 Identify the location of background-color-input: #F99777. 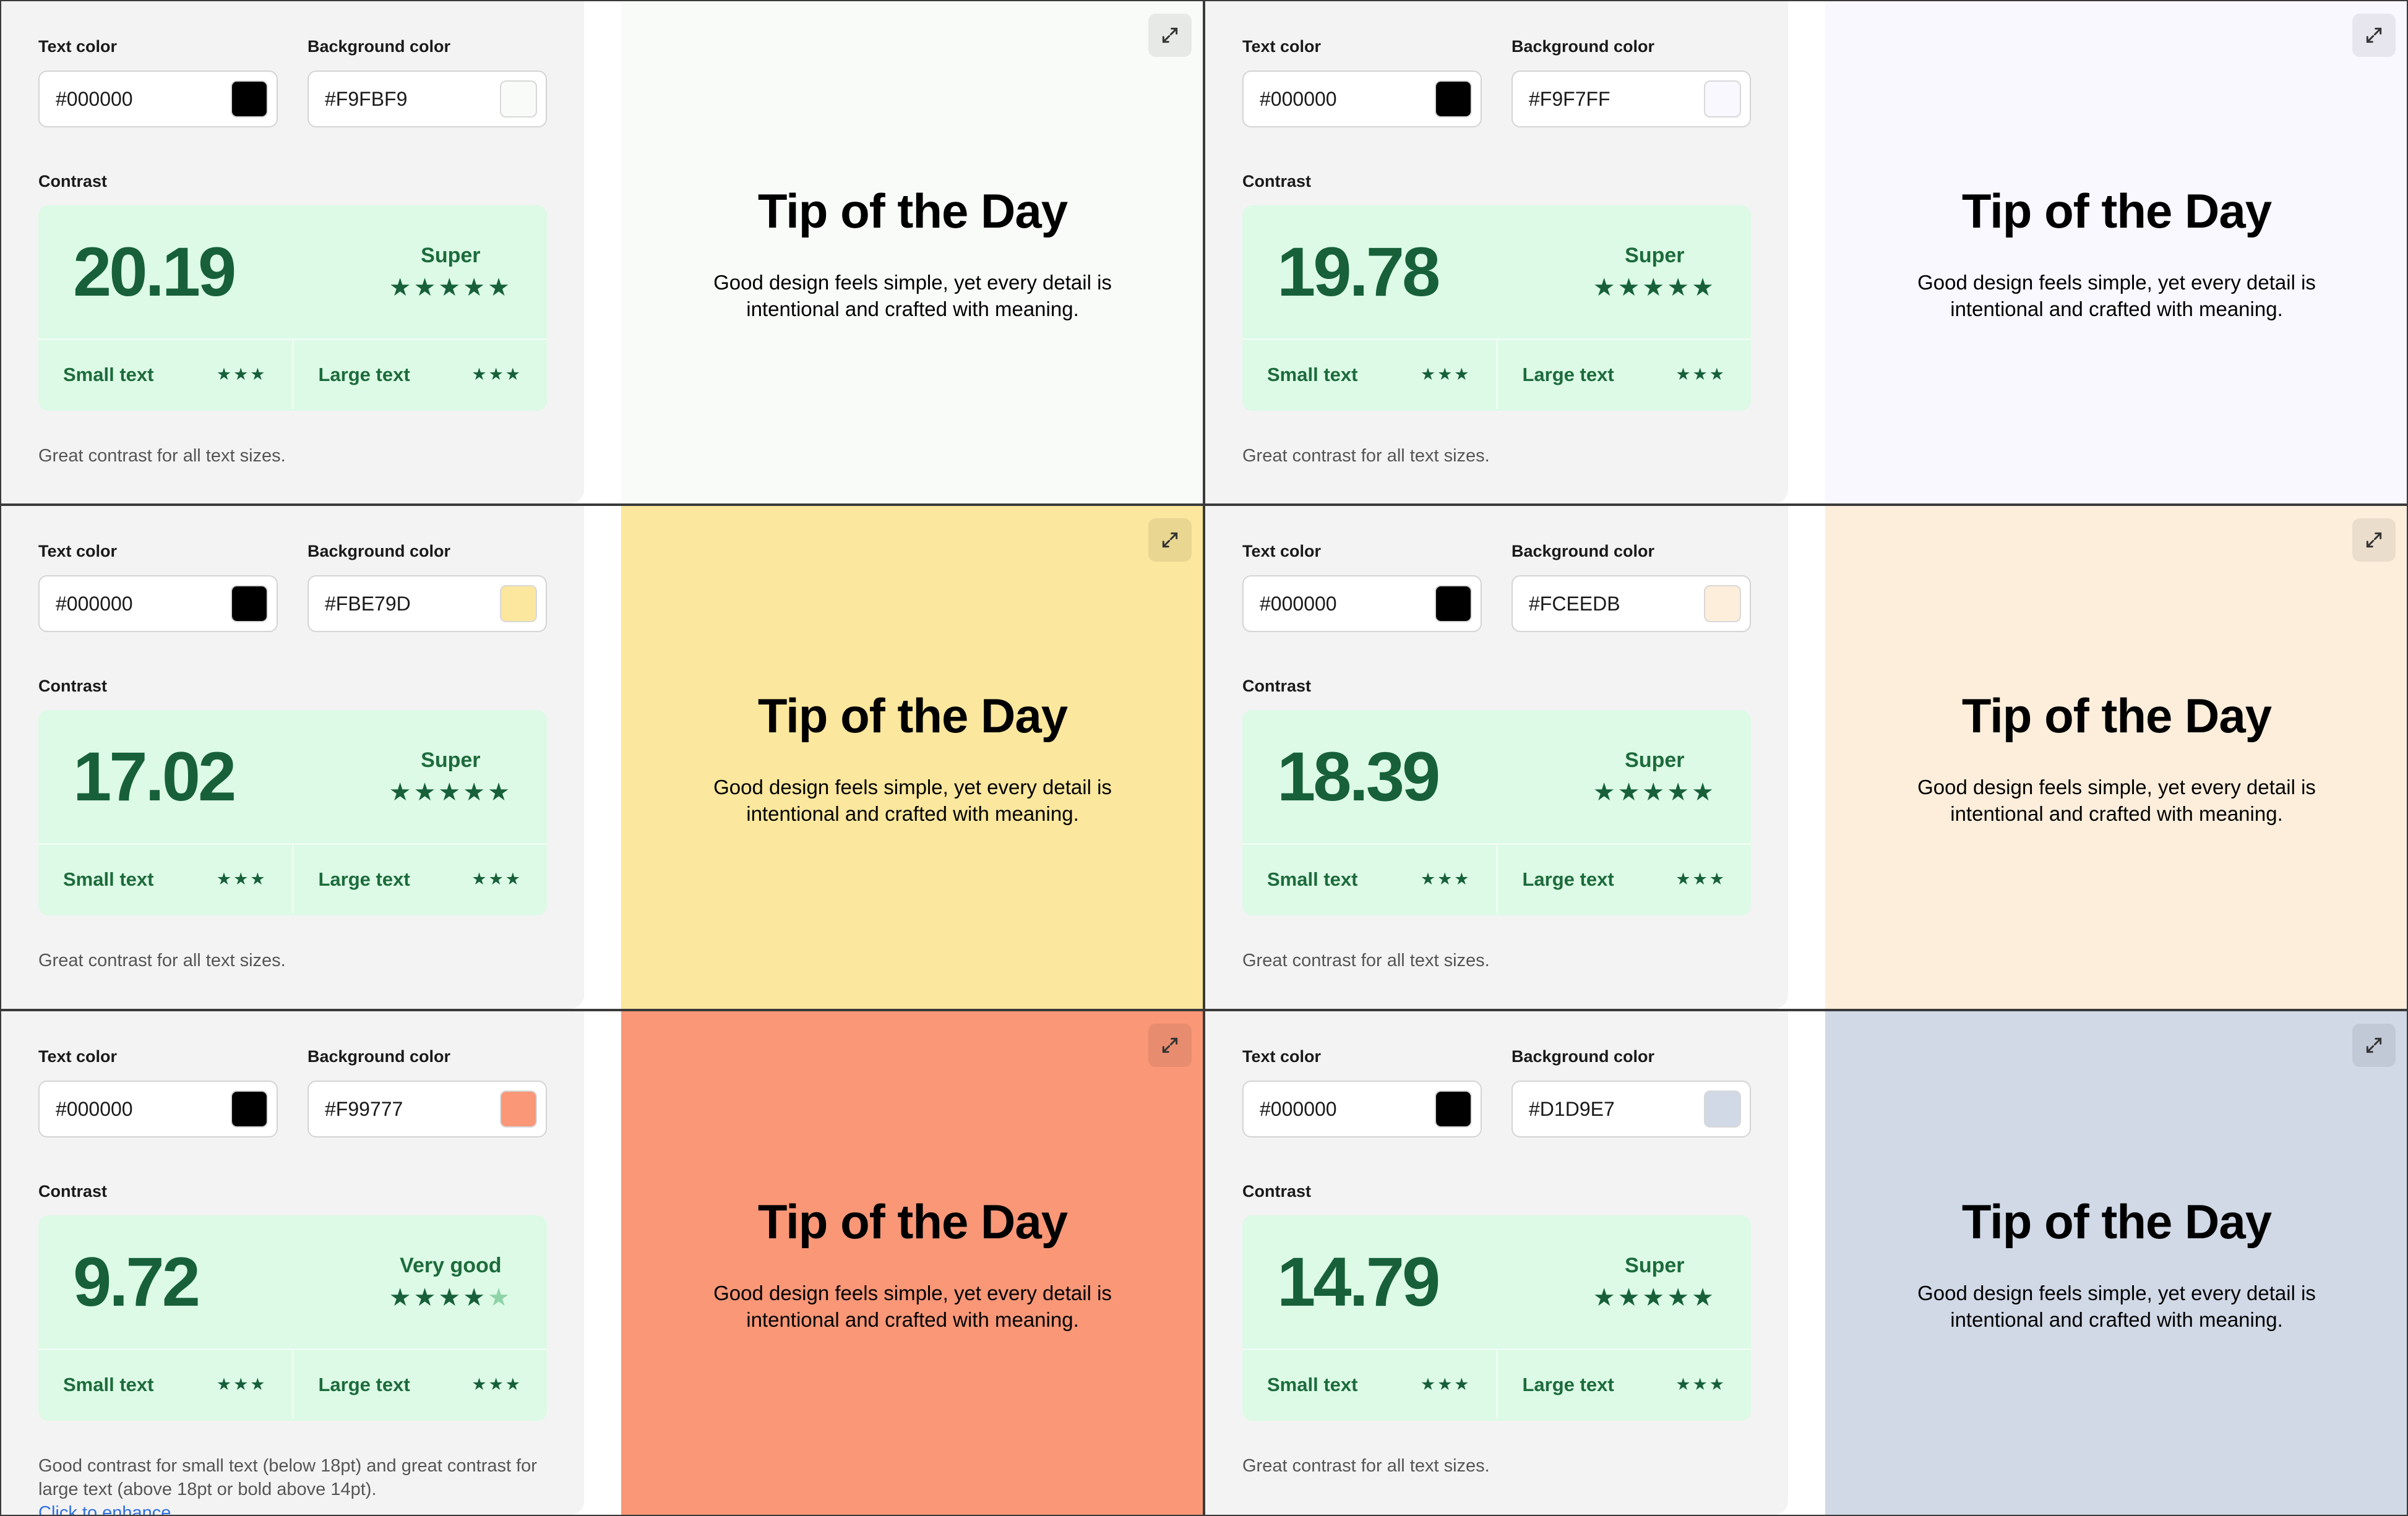
(427, 1109).